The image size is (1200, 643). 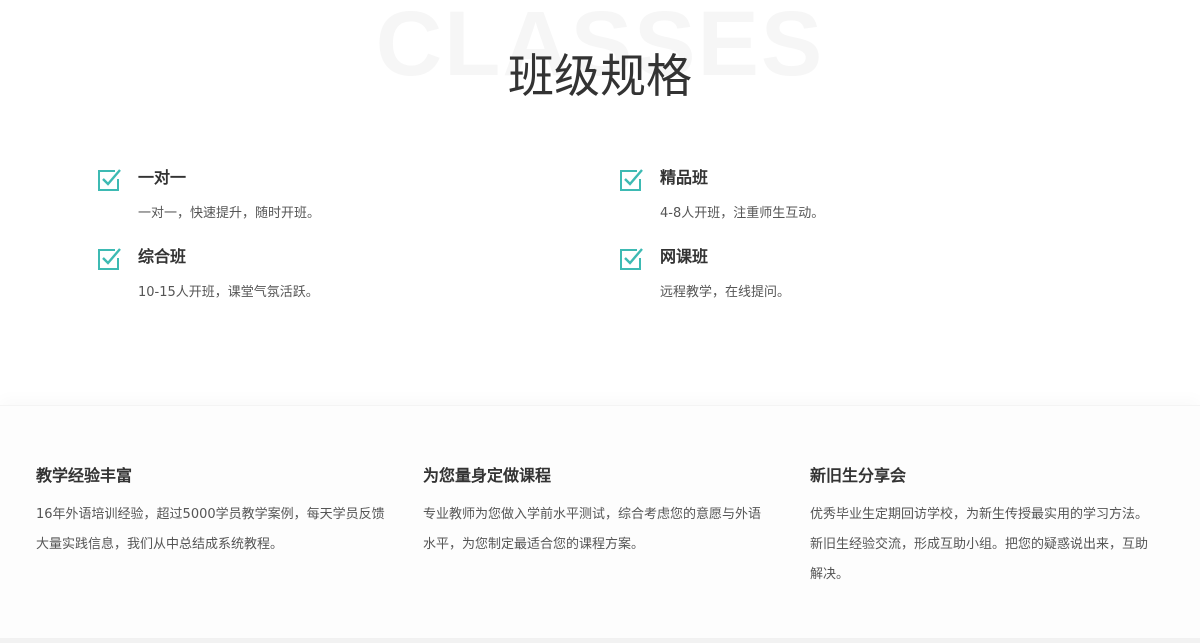 What do you see at coordinates (229, 213) in the screenshot?
I see `class-desc: 一对一，快速提升，随时开班。` at bounding box center [229, 213].